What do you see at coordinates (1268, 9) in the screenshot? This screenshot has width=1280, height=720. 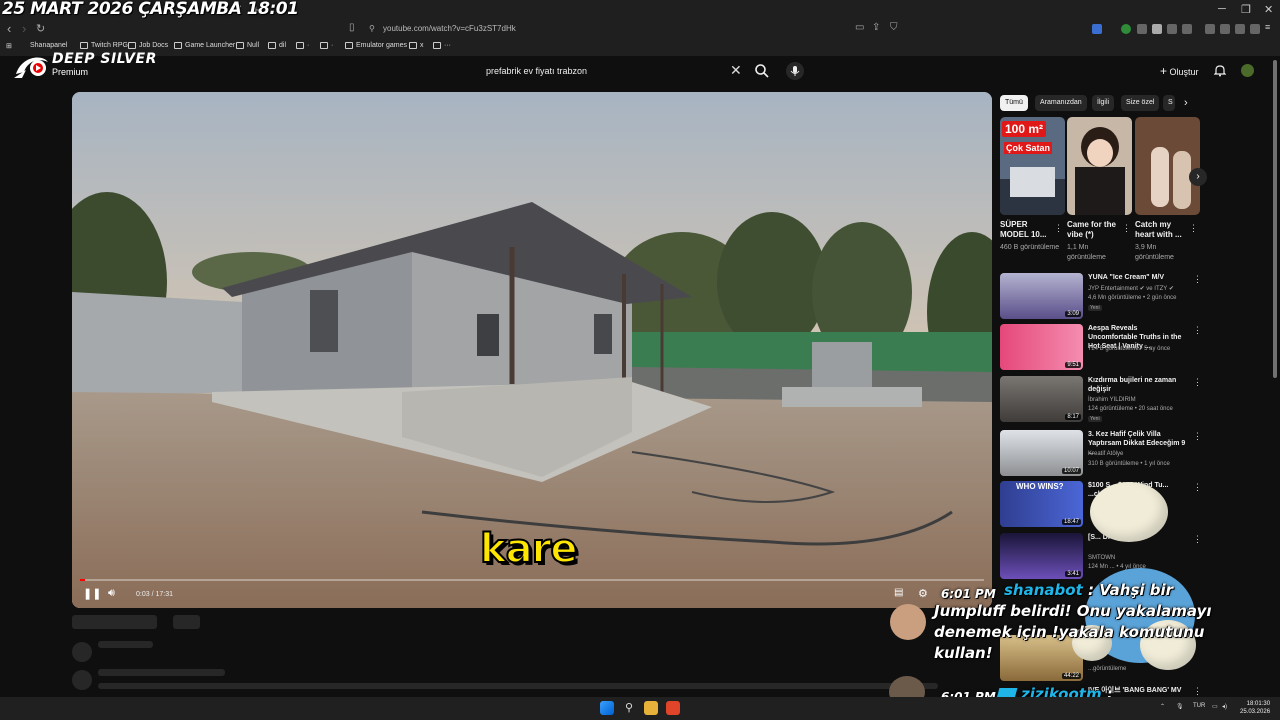 I see `close-window-icon: ✕` at bounding box center [1268, 9].